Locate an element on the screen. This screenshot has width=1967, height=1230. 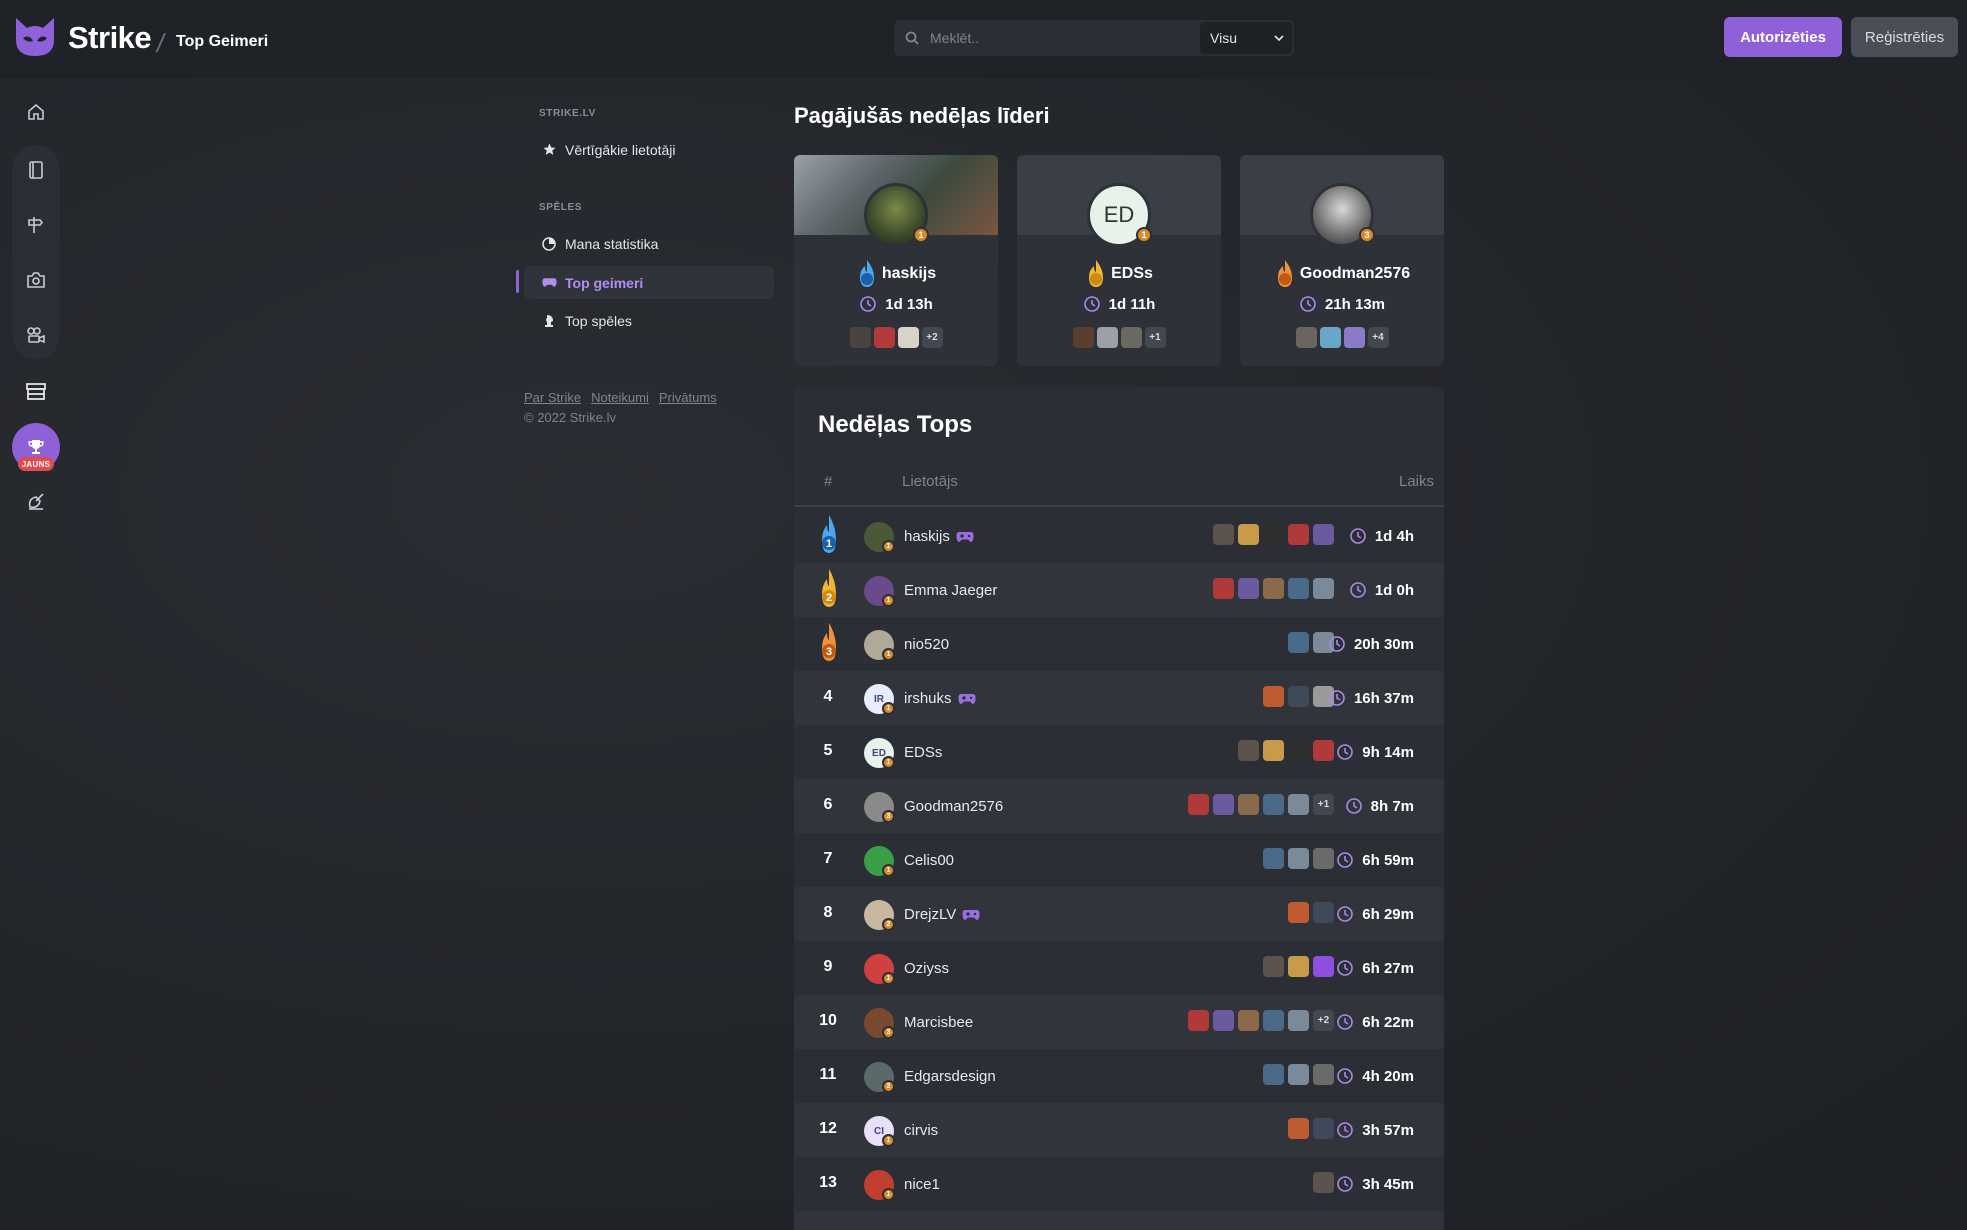
username-cell: cirvis is located at coordinates (921, 1130).